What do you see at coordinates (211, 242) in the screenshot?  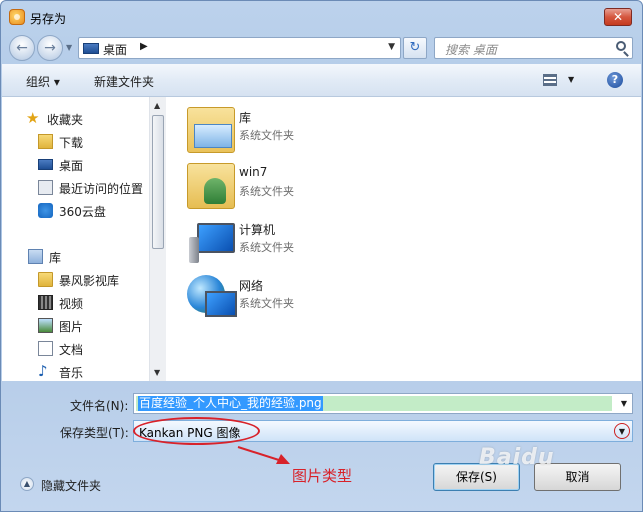 I see `computer-icon` at bounding box center [211, 242].